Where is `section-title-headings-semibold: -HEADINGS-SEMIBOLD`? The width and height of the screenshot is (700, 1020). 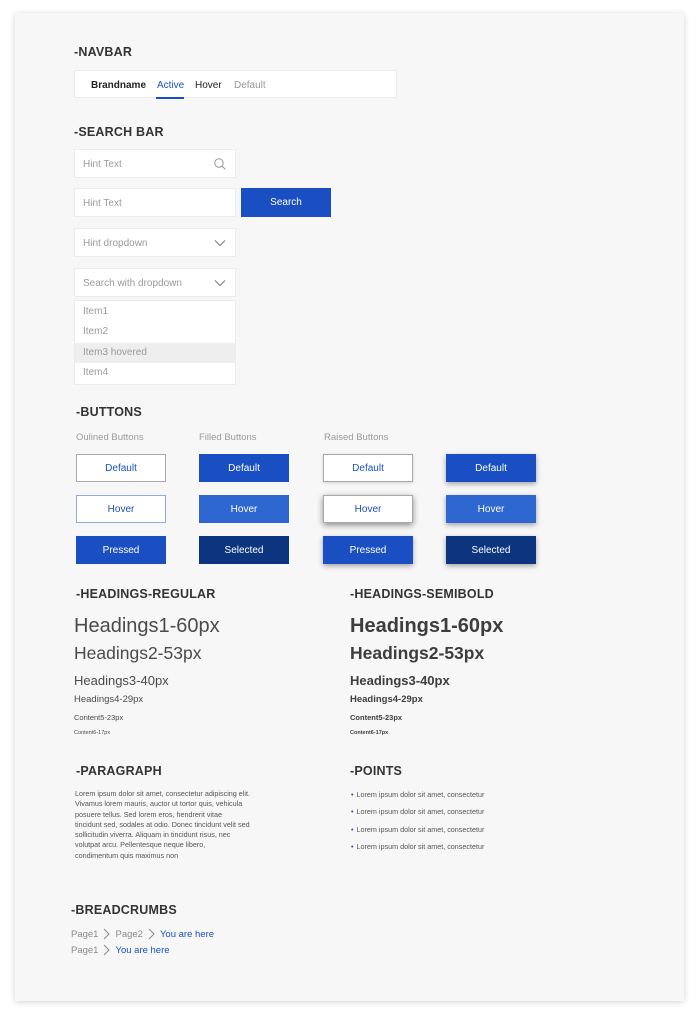 section-title-headings-semibold: -HEADINGS-SEMIBOLD is located at coordinates (422, 594).